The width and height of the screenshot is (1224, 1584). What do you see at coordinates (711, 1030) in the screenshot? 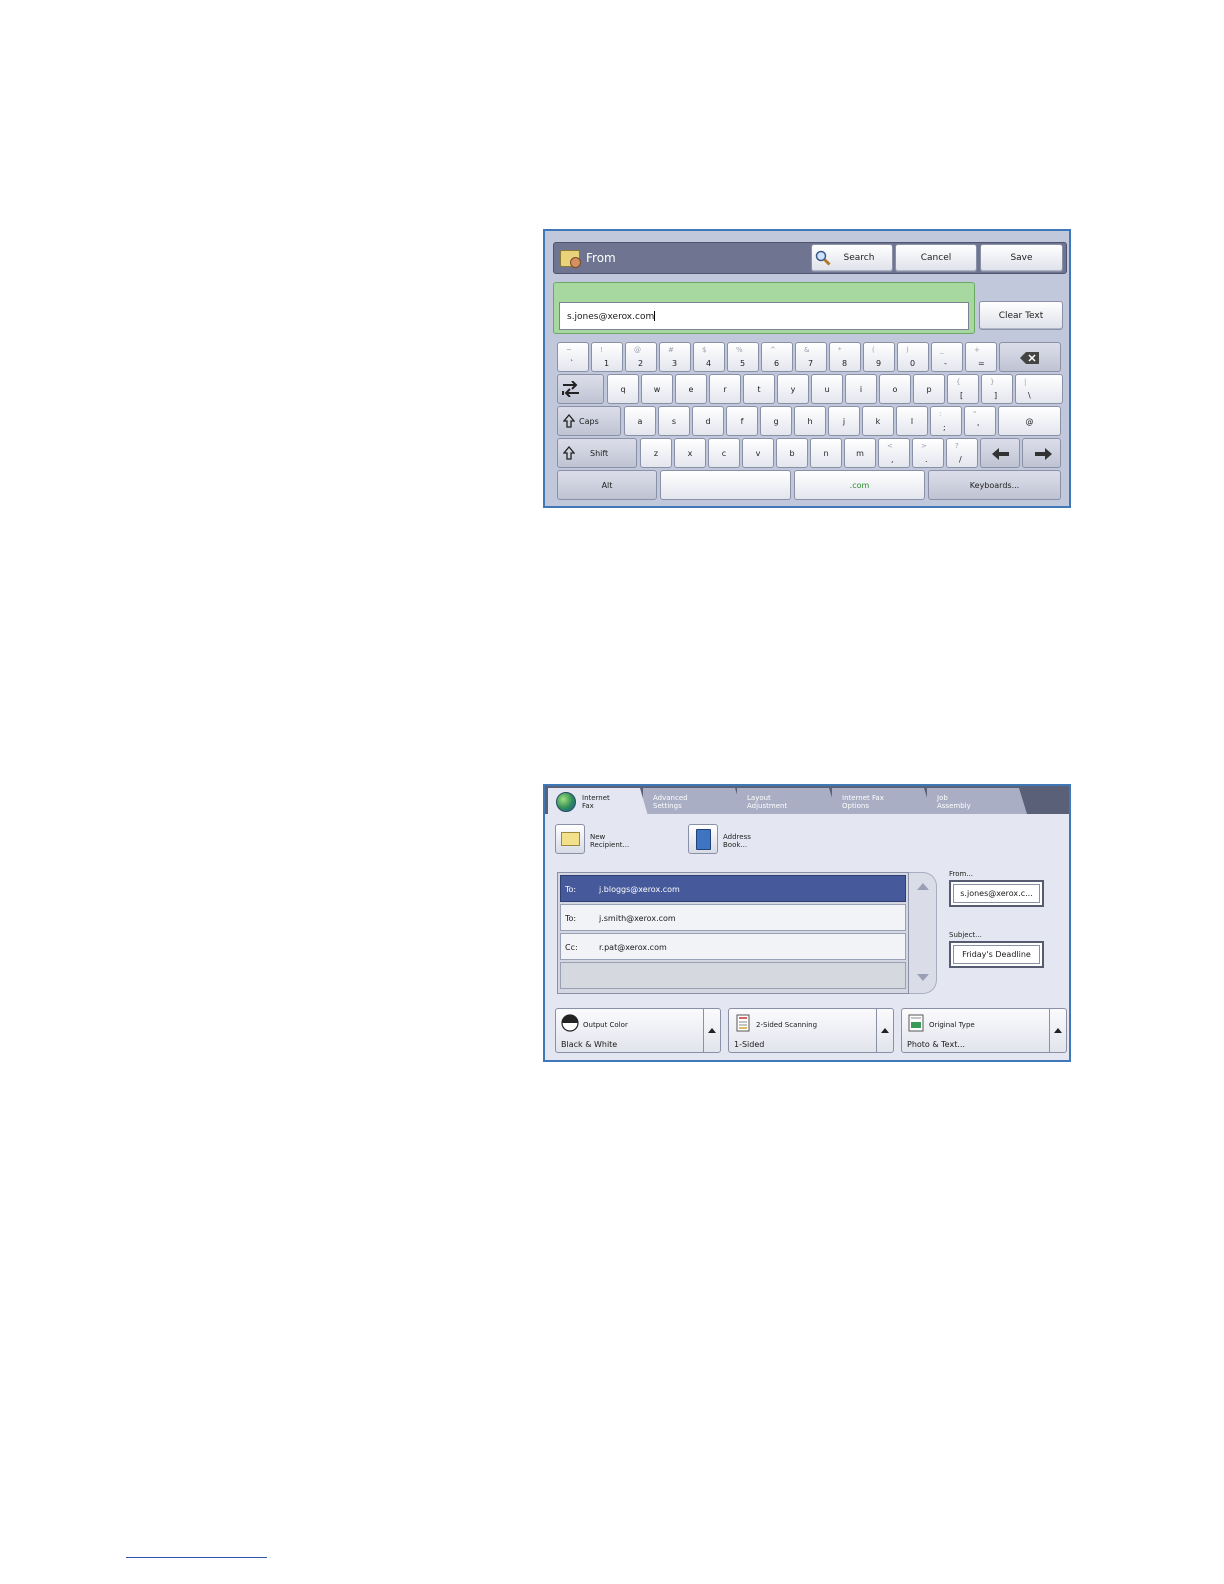
I see `output-color-arrow` at bounding box center [711, 1030].